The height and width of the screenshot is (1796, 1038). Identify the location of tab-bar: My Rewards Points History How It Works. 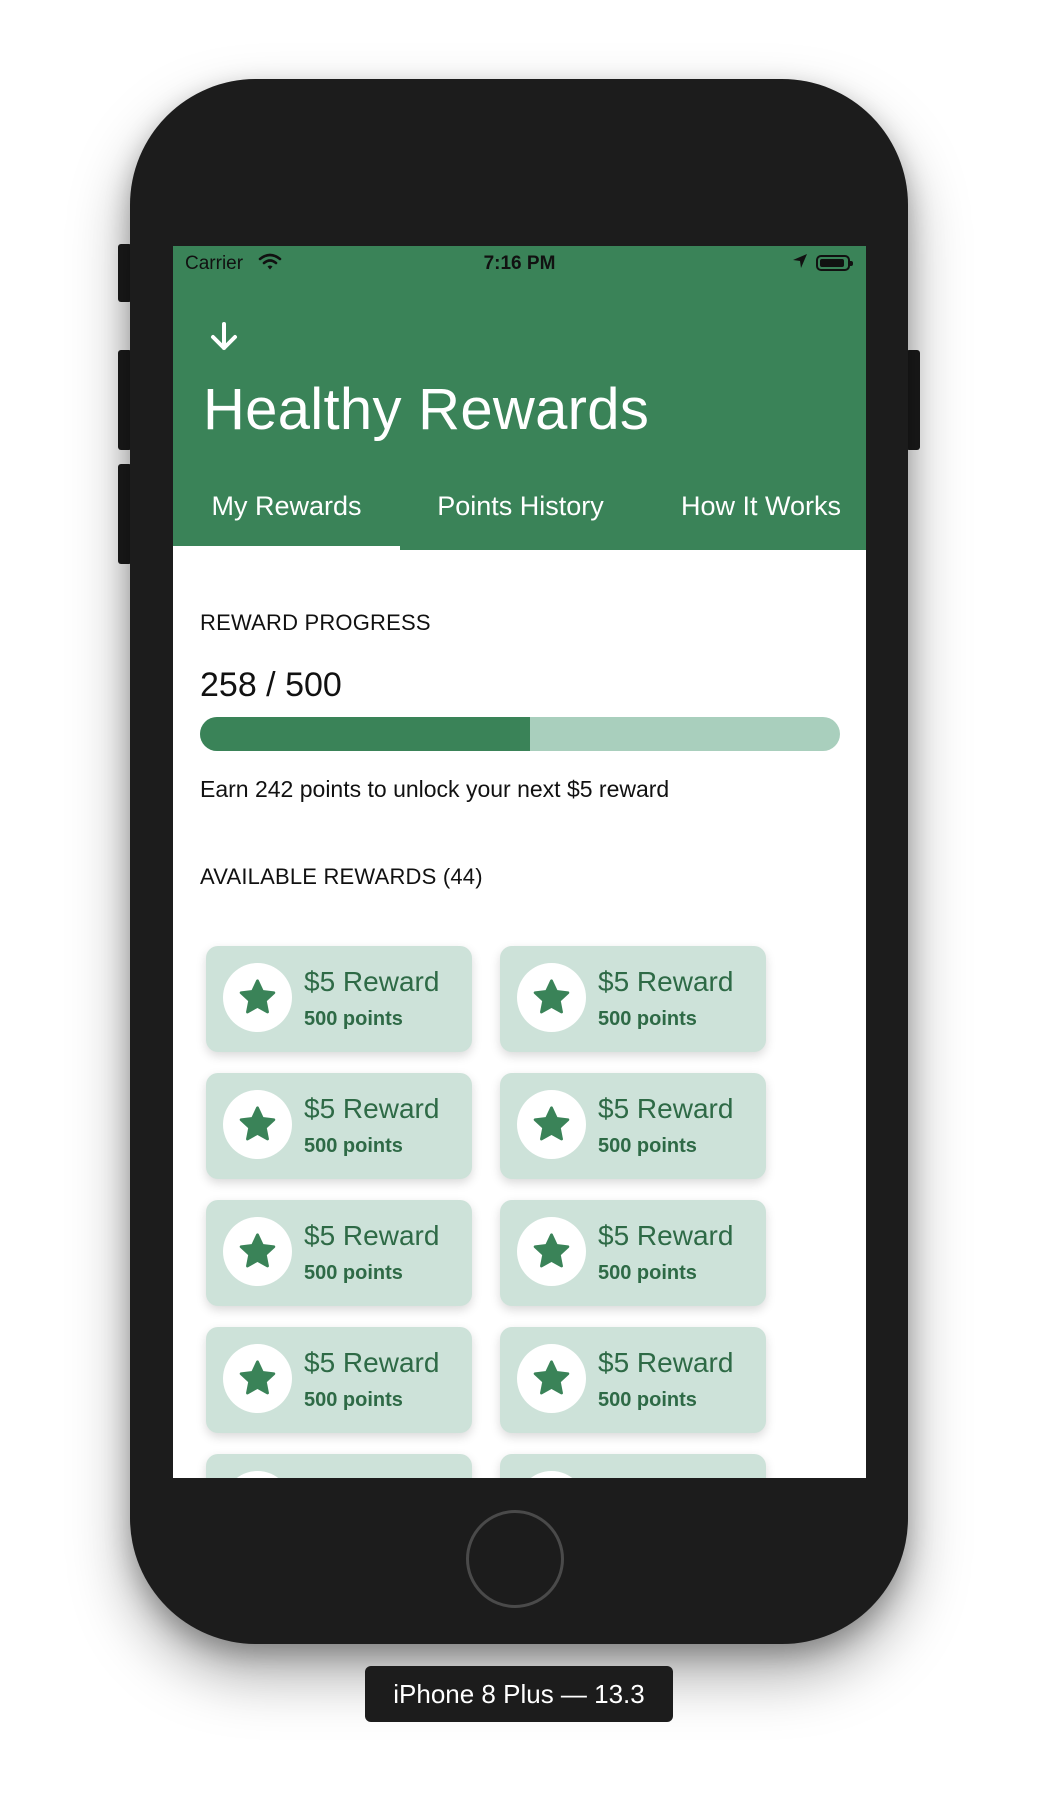
(519, 518).